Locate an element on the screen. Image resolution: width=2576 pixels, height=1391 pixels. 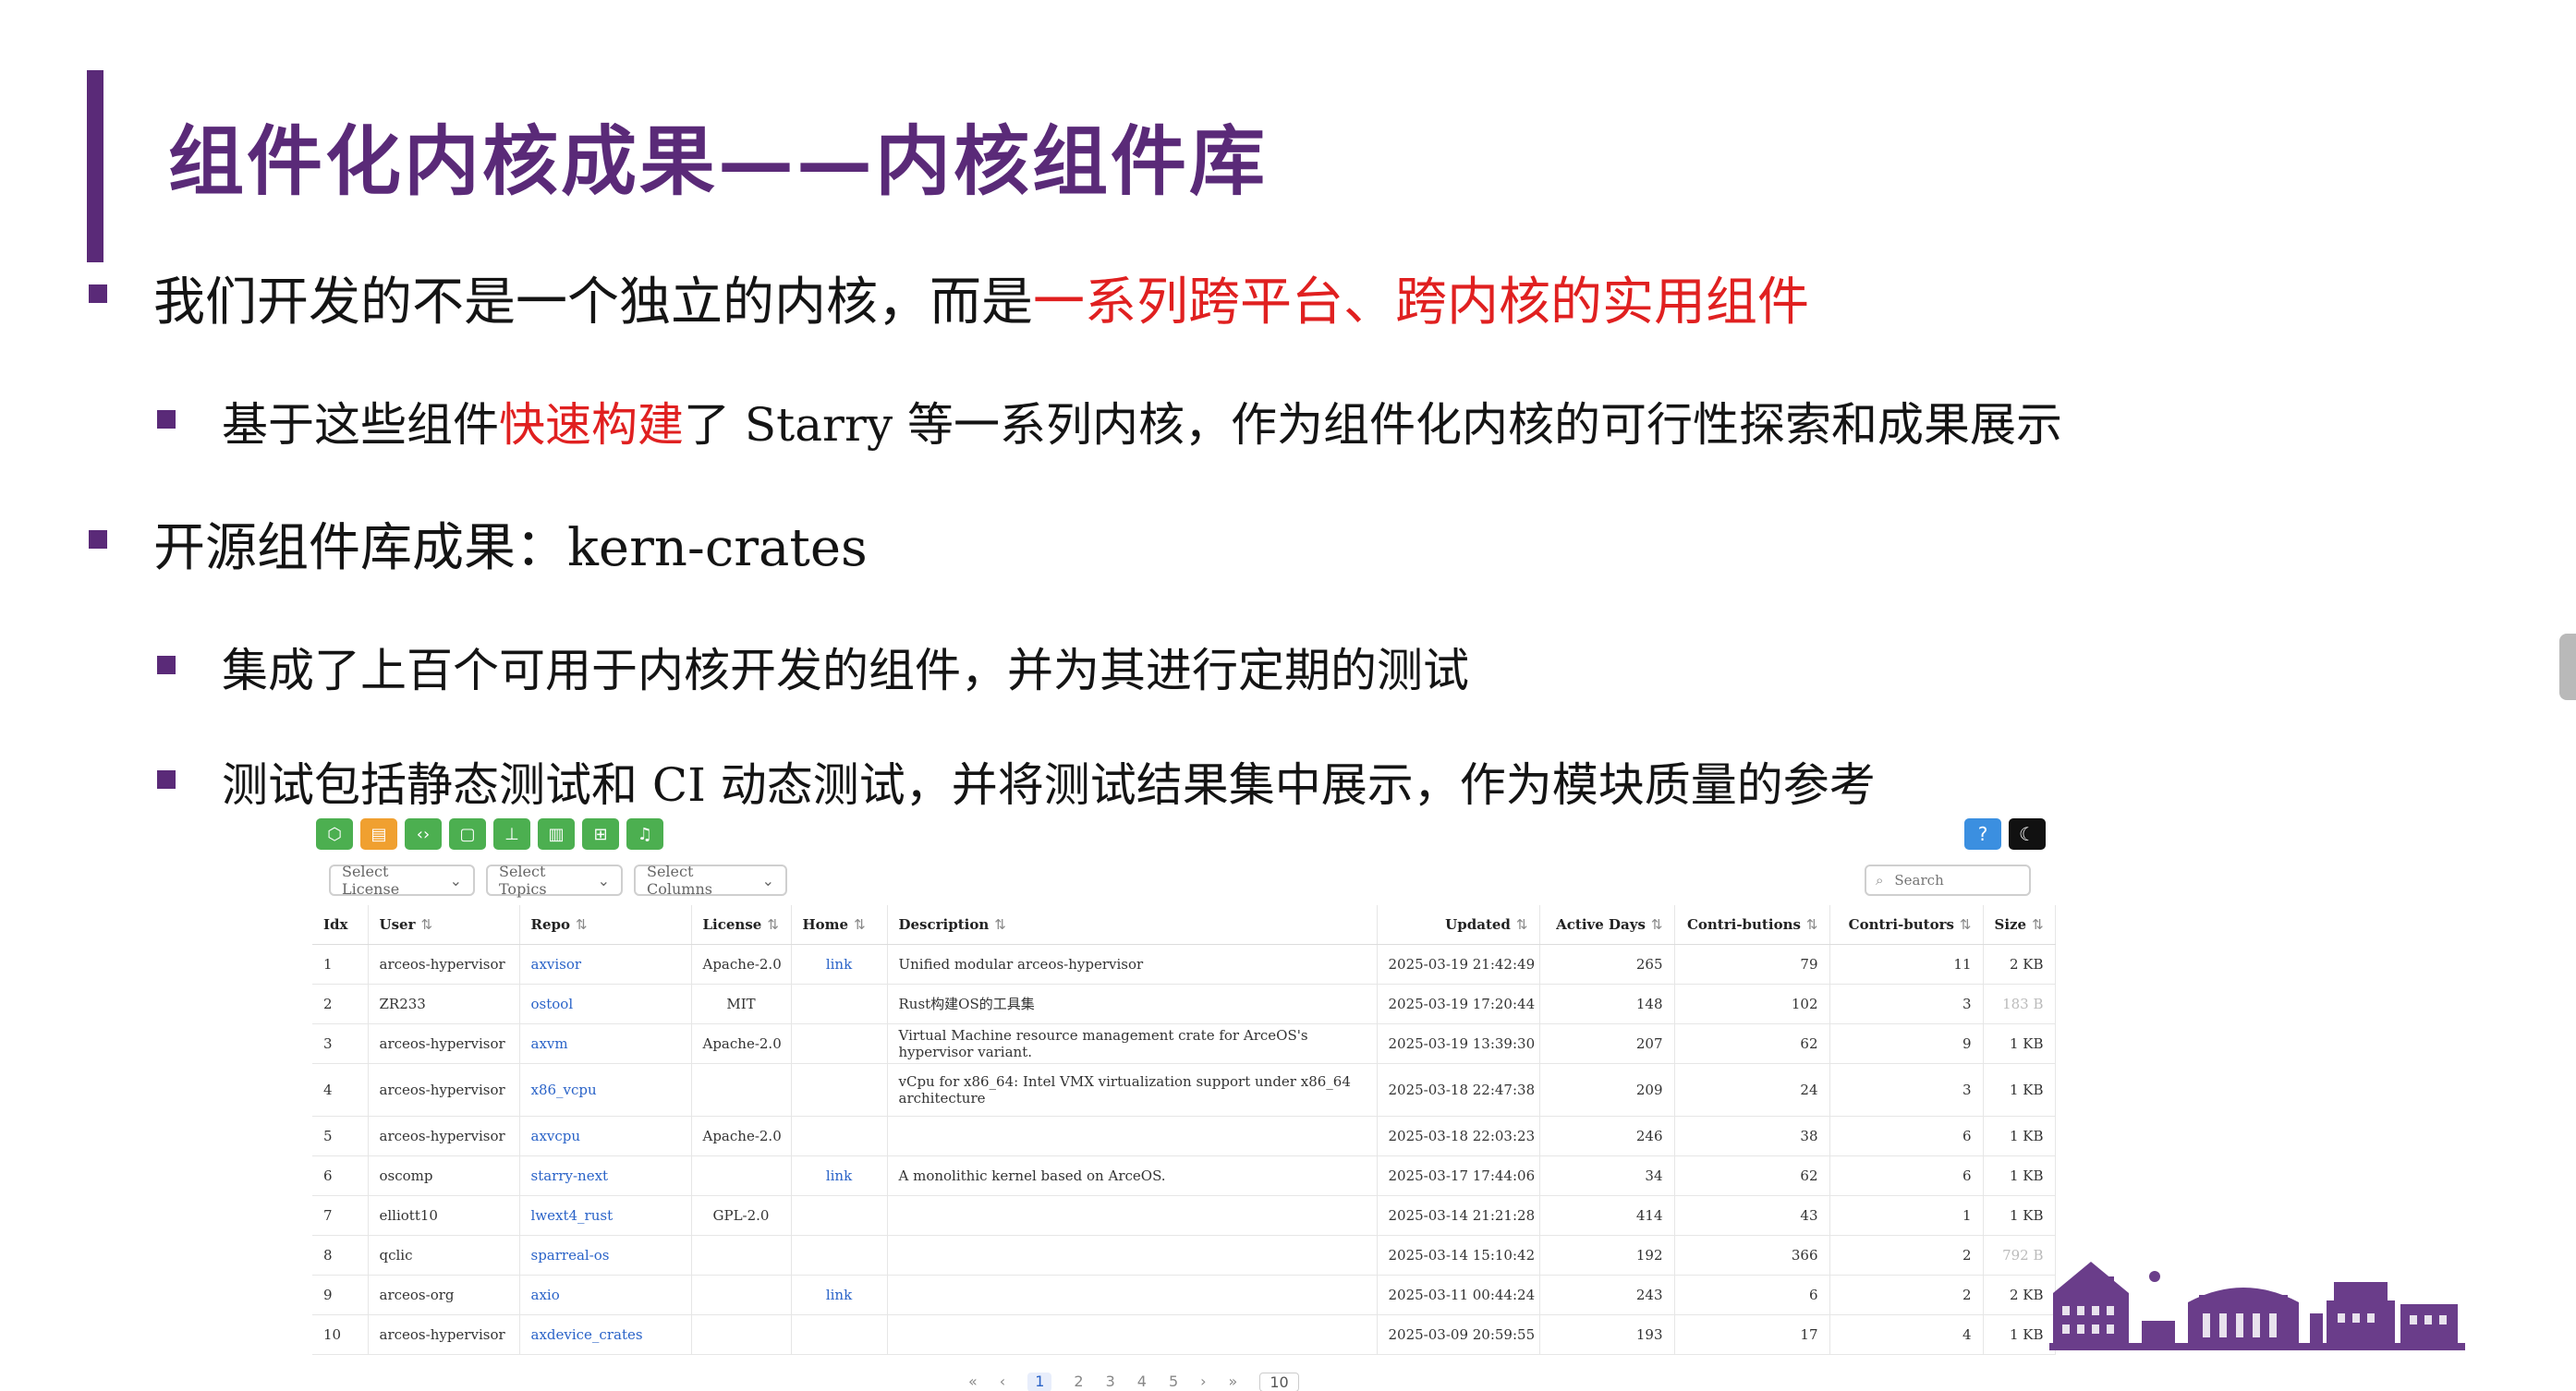
contributors-cell: 9 is located at coordinates (1906, 1043).